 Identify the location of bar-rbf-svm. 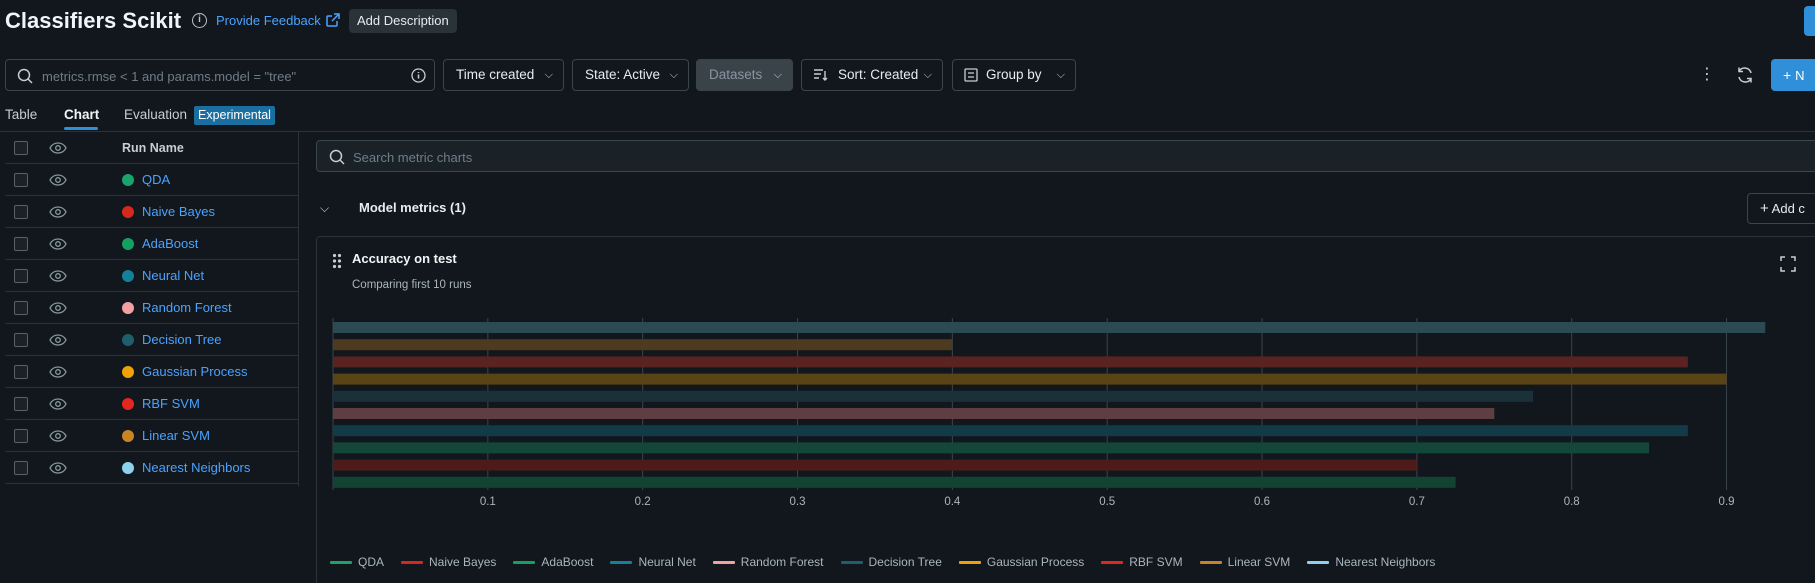
(1010, 362).